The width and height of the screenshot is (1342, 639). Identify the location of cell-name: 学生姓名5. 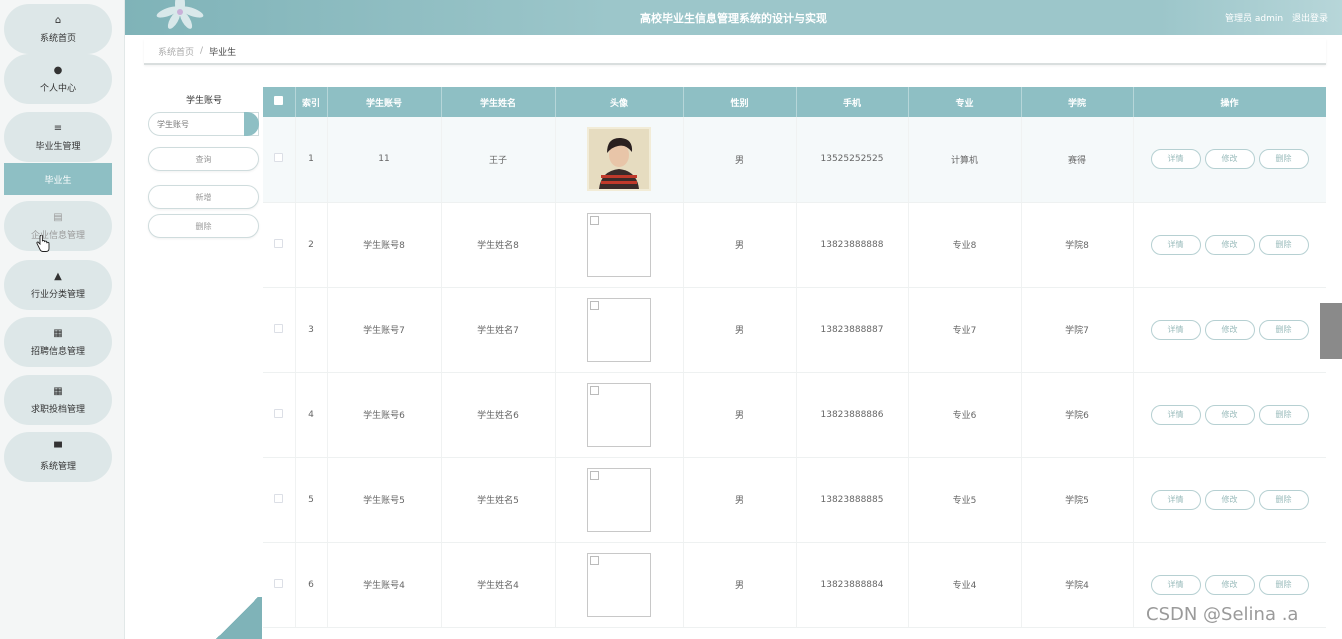
(498, 500).